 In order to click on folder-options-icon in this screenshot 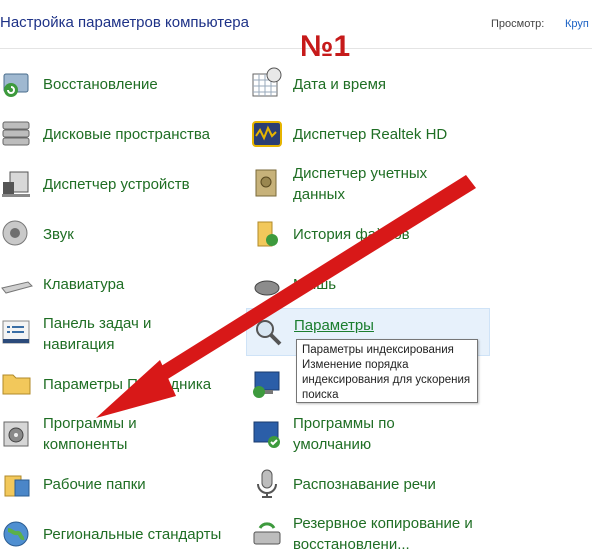, I will do `click(16, 384)`.